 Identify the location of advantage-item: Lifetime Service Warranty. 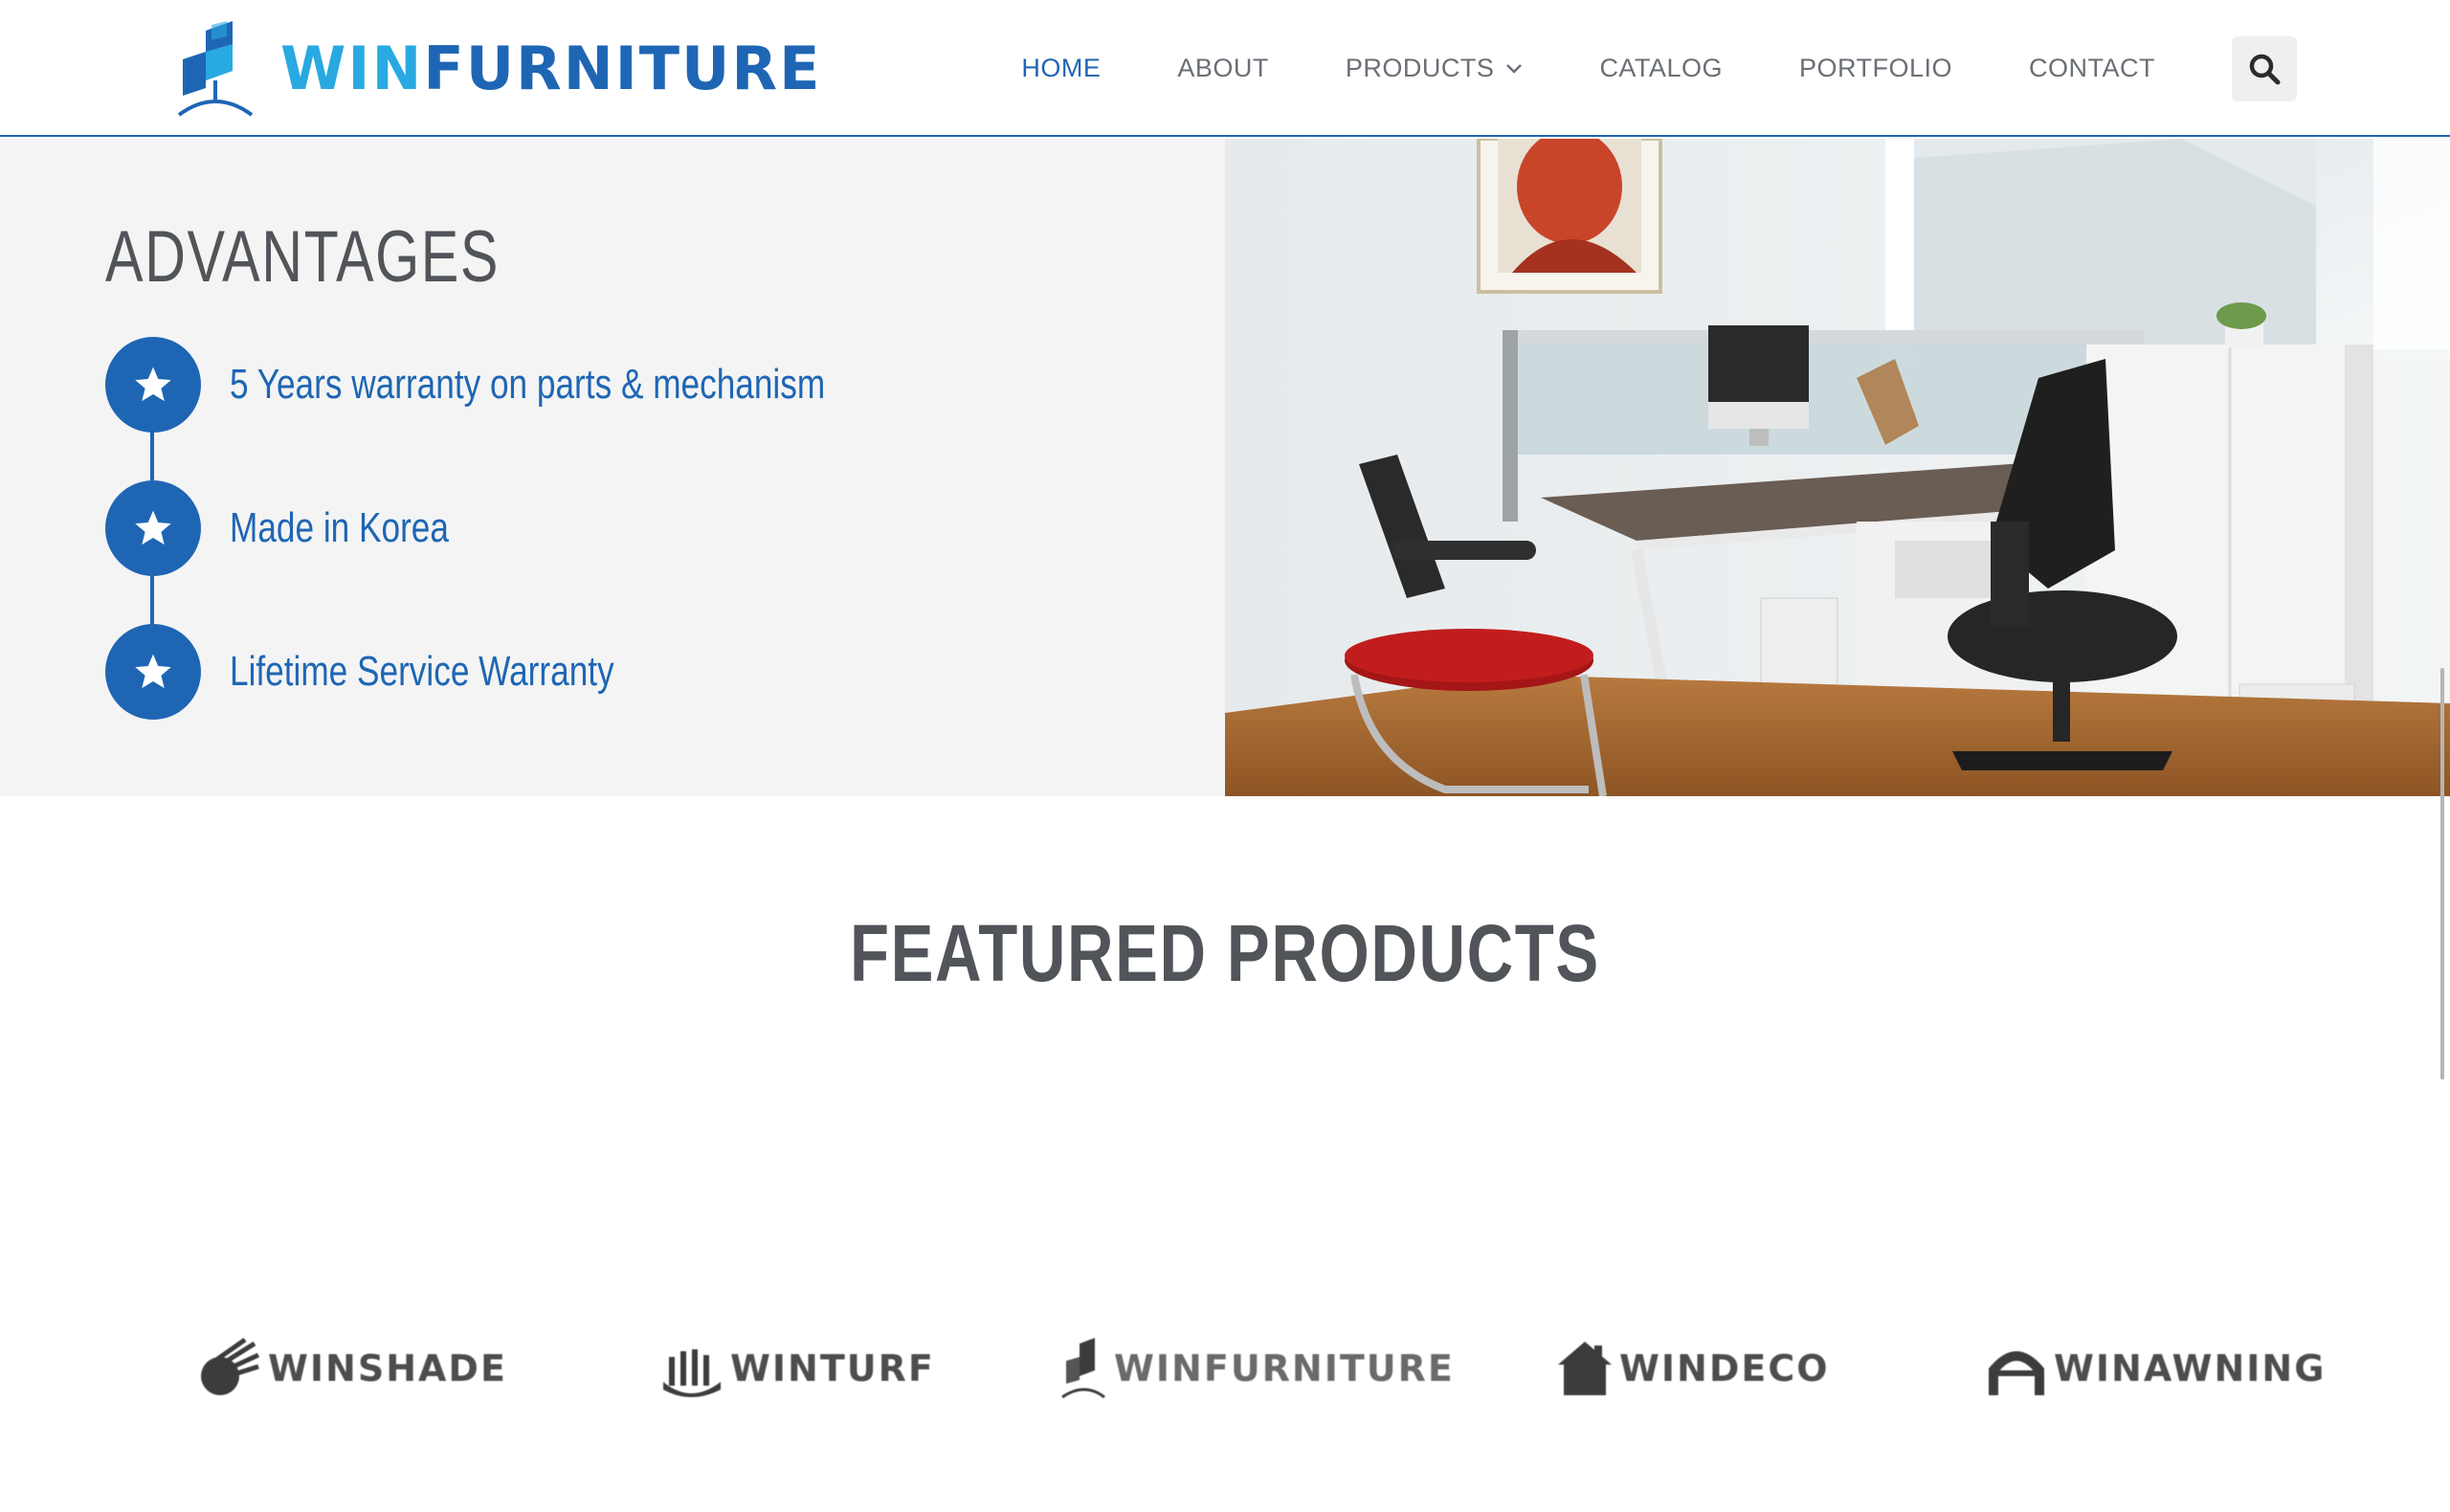
(408, 672).